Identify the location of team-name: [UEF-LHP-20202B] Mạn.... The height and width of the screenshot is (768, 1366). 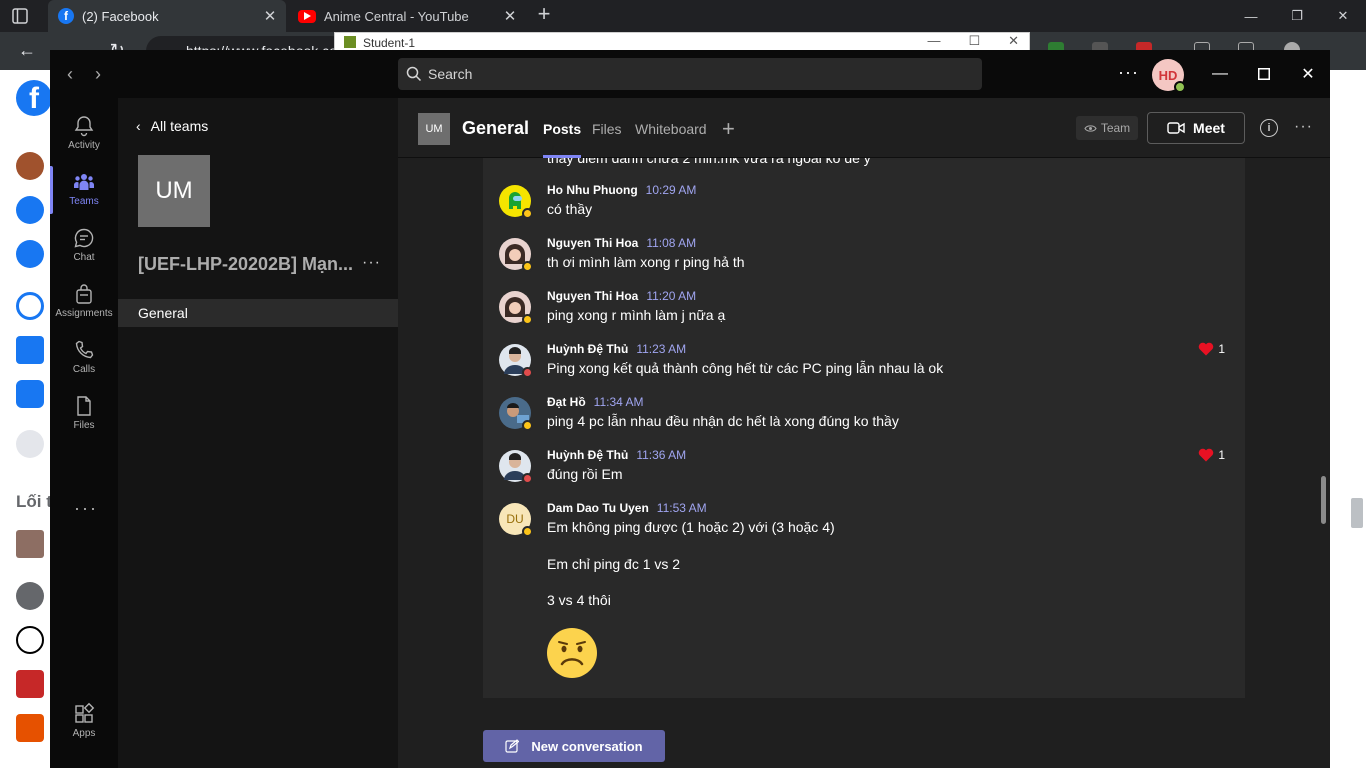
(249, 264).